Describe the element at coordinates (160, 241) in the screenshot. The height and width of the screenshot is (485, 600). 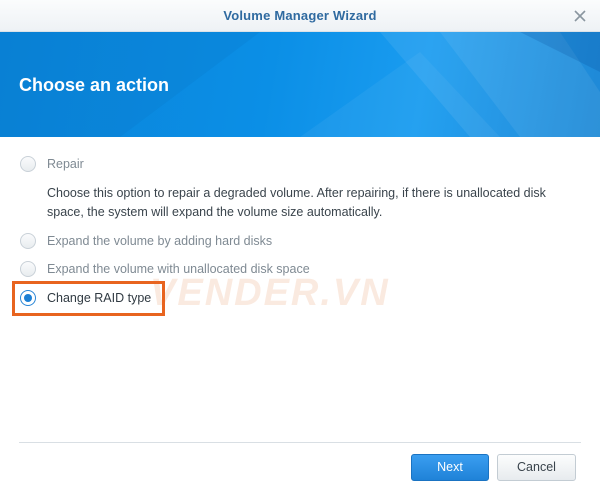
I see `option-expand-add-disks-label: Expand the volume by adding hard disks` at that location.